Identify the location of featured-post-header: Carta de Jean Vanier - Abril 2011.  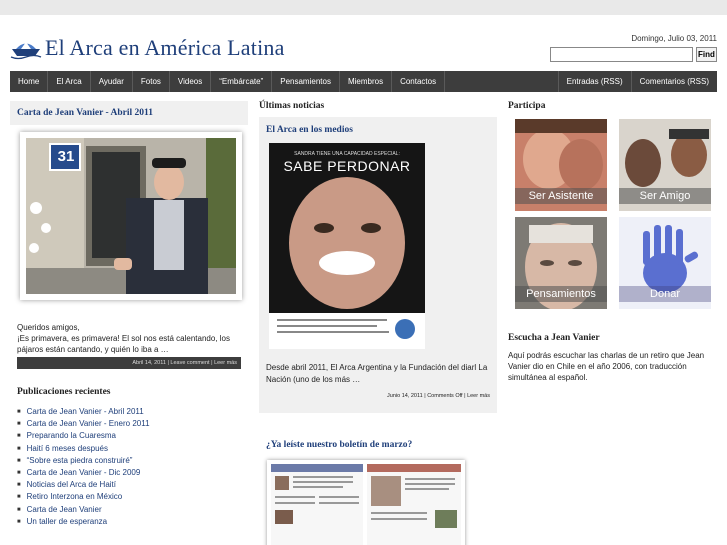
(129, 113).